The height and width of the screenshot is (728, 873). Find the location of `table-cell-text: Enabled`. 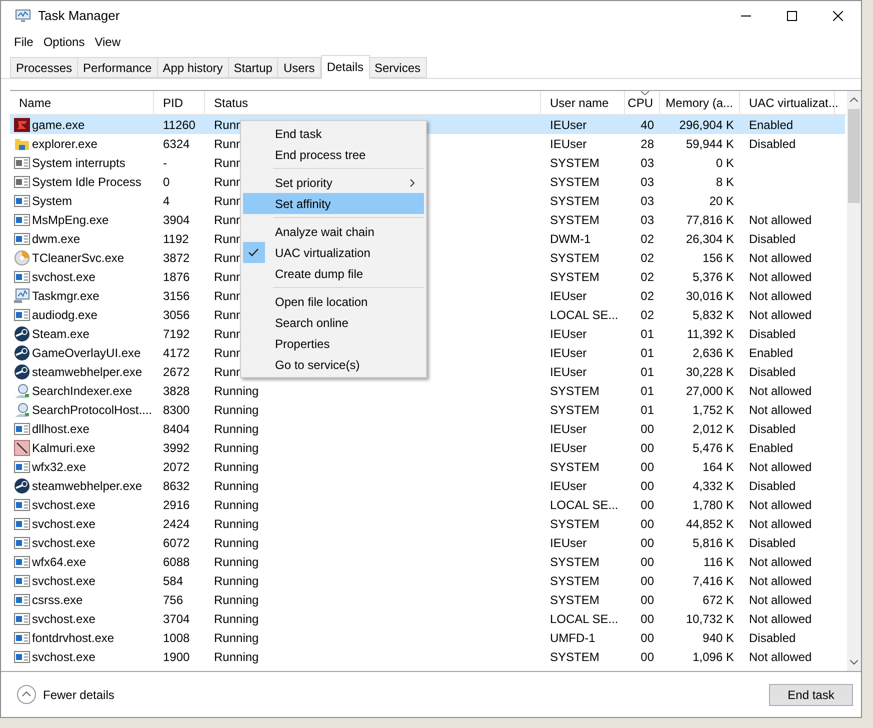

table-cell-text: Enabled is located at coordinates (771, 448).